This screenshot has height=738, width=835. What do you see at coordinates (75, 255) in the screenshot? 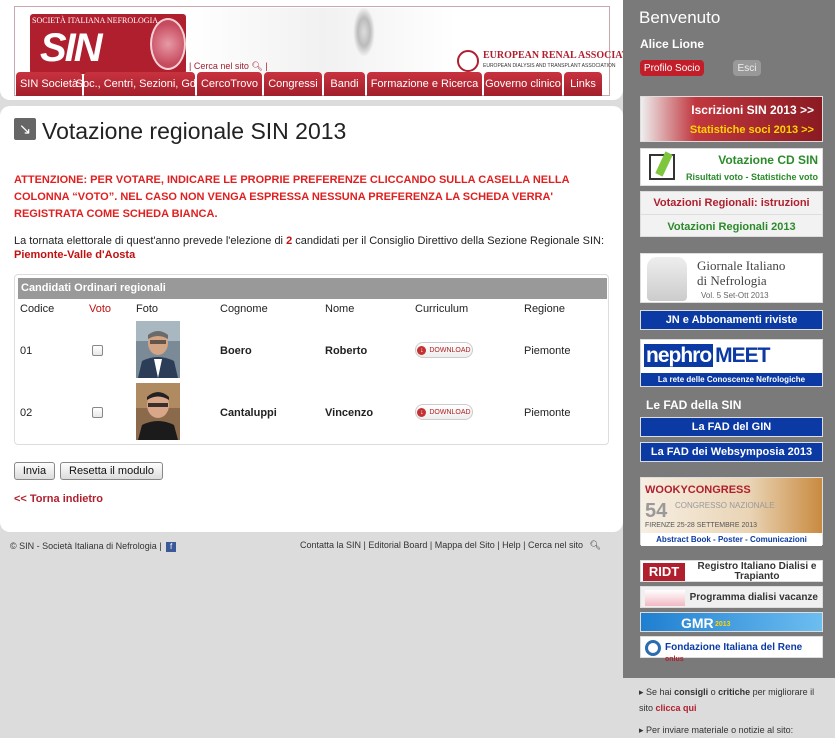
I see `region-name: Piemonte-Valle d'Aosta` at bounding box center [75, 255].